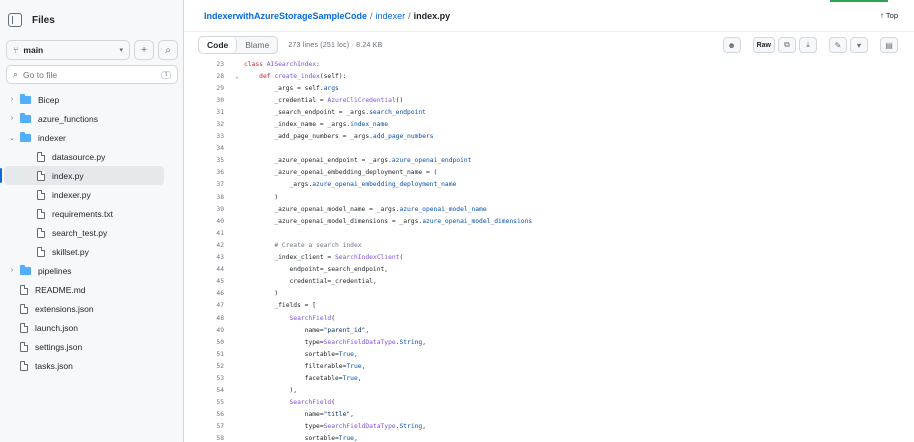 Image resolution: width=914 pixels, height=442 pixels. What do you see at coordinates (838, 45) in the screenshot?
I see `edit-file-button: ✎` at bounding box center [838, 45].